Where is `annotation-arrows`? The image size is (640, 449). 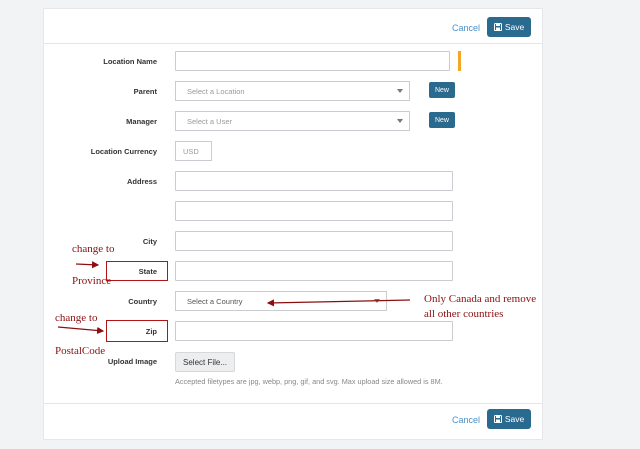
annotation-arrows is located at coordinates (234, 298).